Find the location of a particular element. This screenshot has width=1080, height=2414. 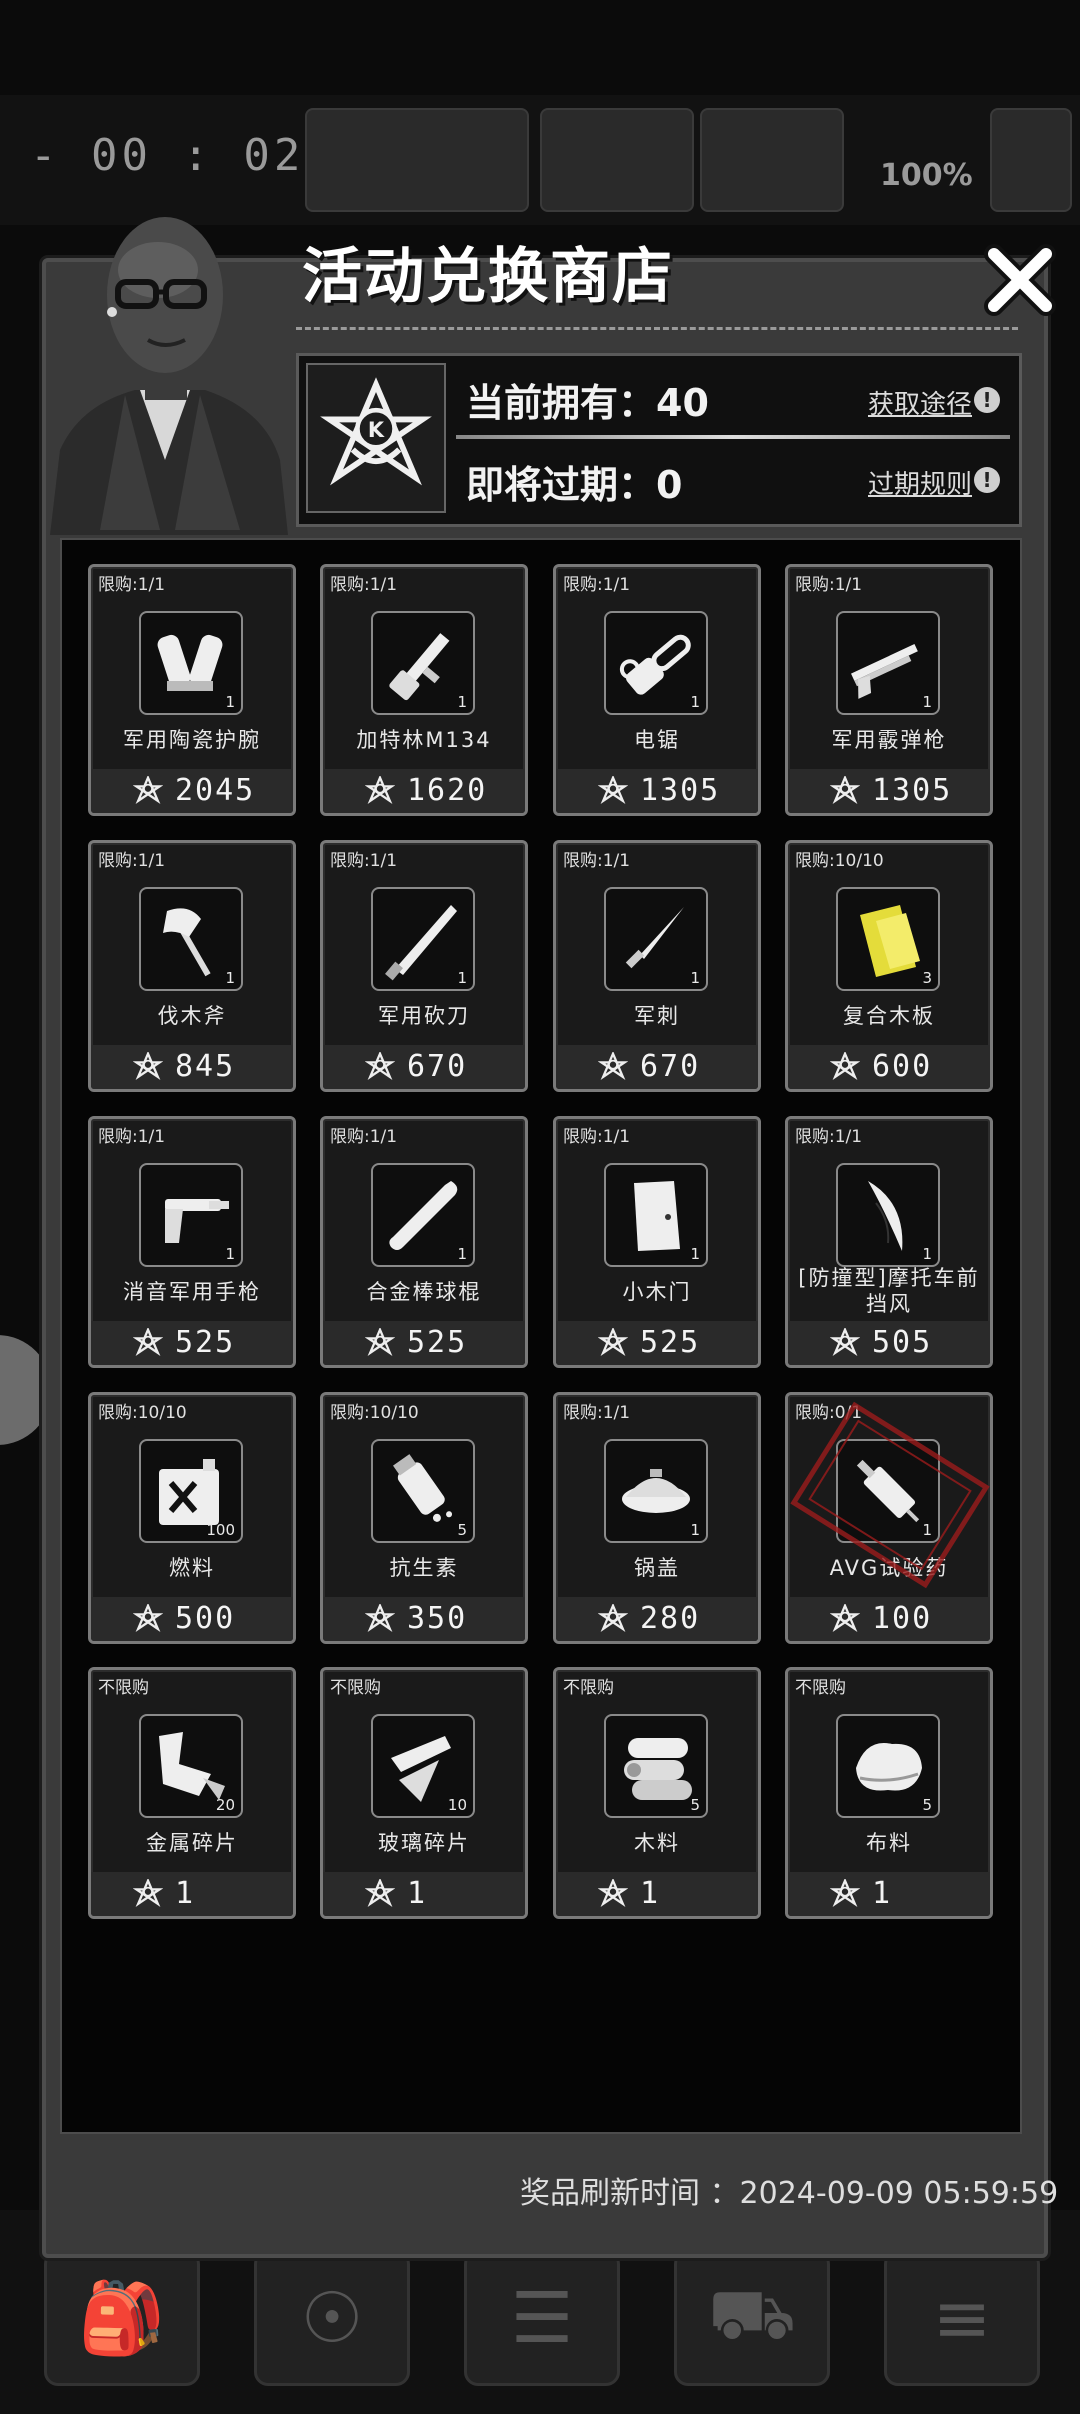

item-name: 军用霰弹枪 is located at coordinates (889, 740).